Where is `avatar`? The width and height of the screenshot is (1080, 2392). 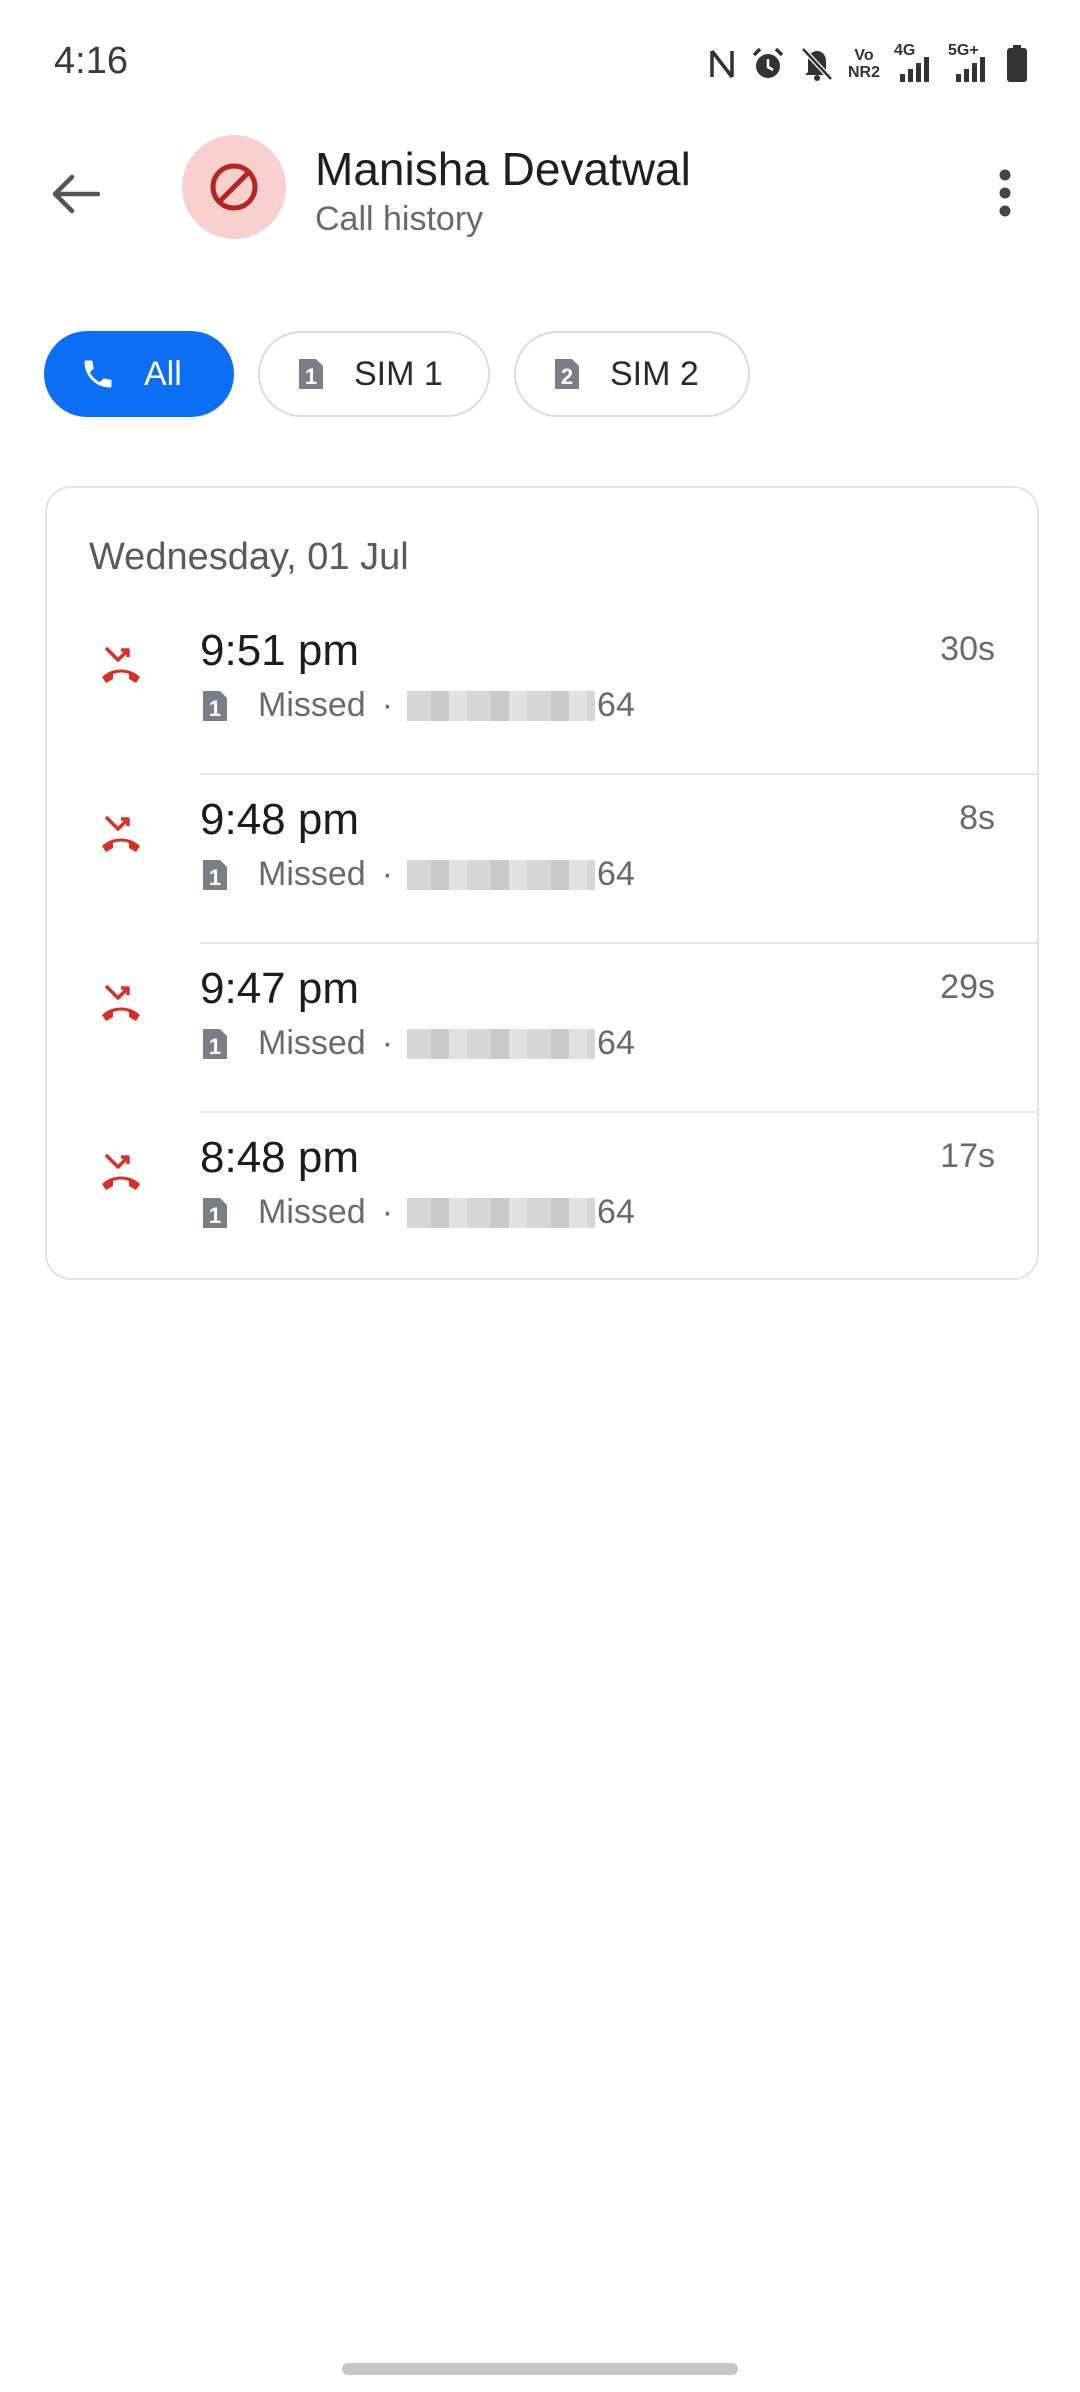
avatar is located at coordinates (234, 187).